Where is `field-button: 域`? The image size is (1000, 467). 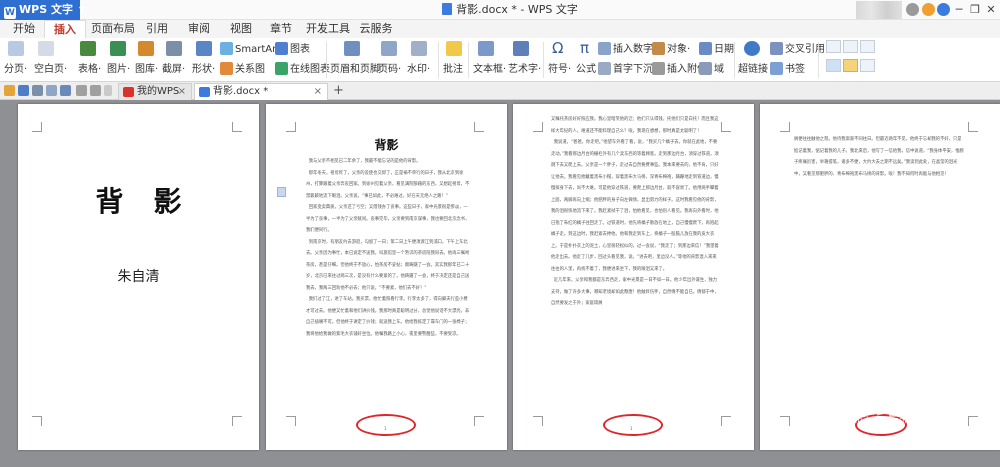 field-button: 域 is located at coordinates (711, 69).